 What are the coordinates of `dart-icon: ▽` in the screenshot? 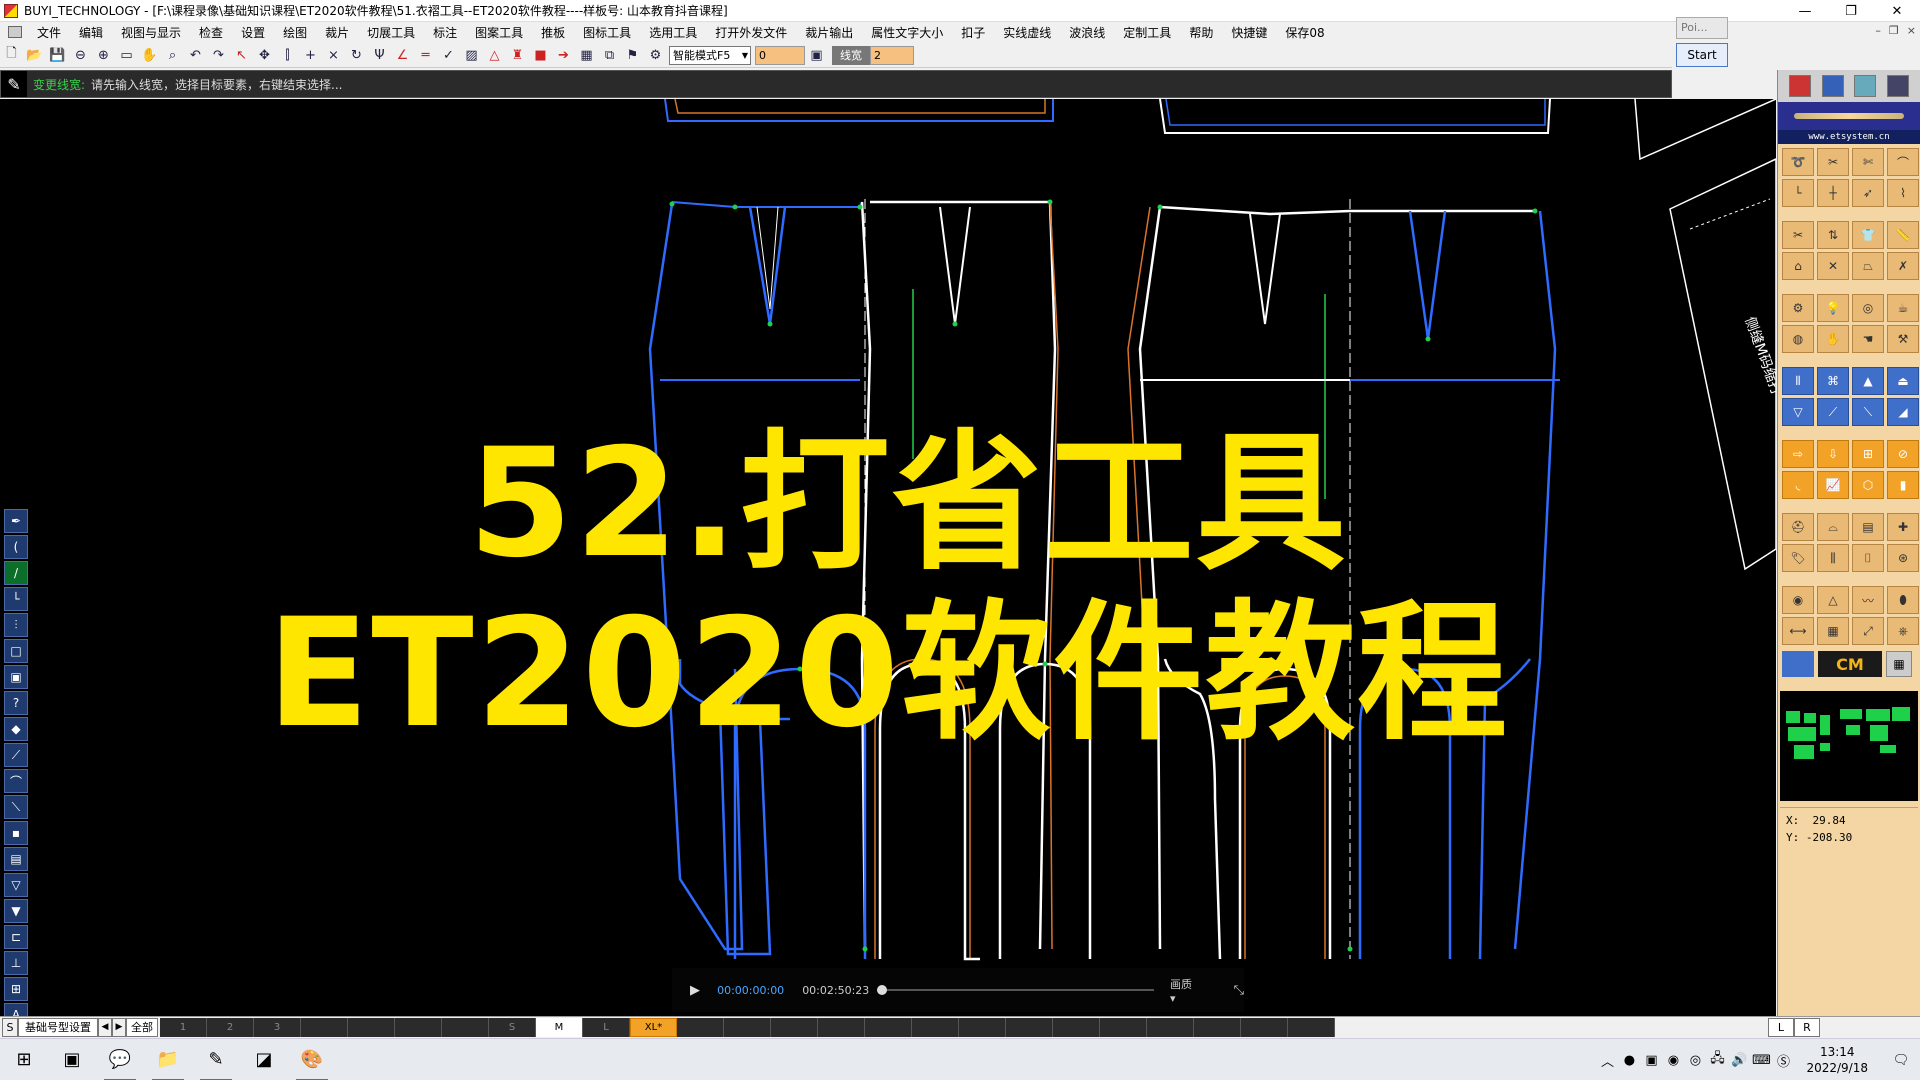 It's located at (1798, 412).